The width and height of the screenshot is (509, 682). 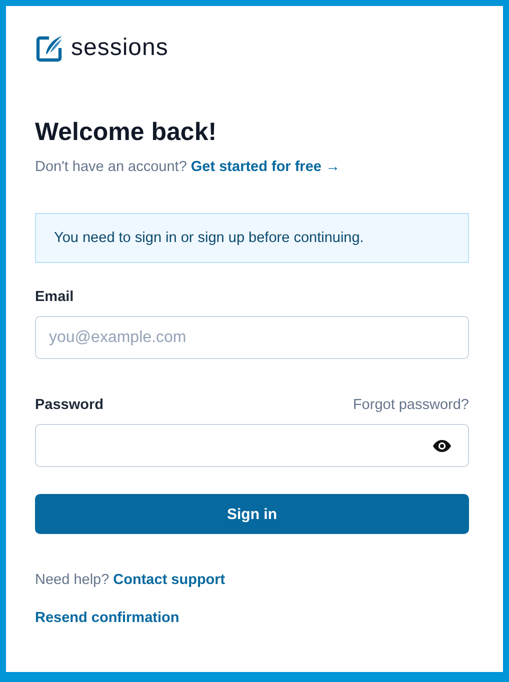 What do you see at coordinates (265, 167) in the screenshot?
I see `signup-link: Get started for free →` at bounding box center [265, 167].